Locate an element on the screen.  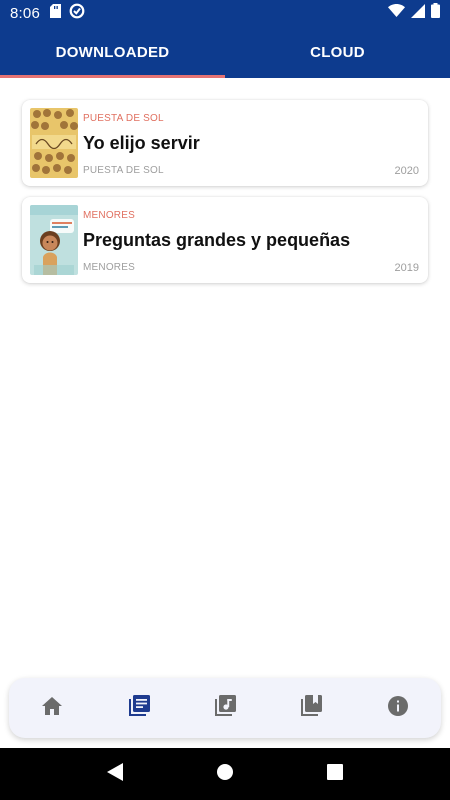
book-collection: MENORES is located at coordinates (109, 267).